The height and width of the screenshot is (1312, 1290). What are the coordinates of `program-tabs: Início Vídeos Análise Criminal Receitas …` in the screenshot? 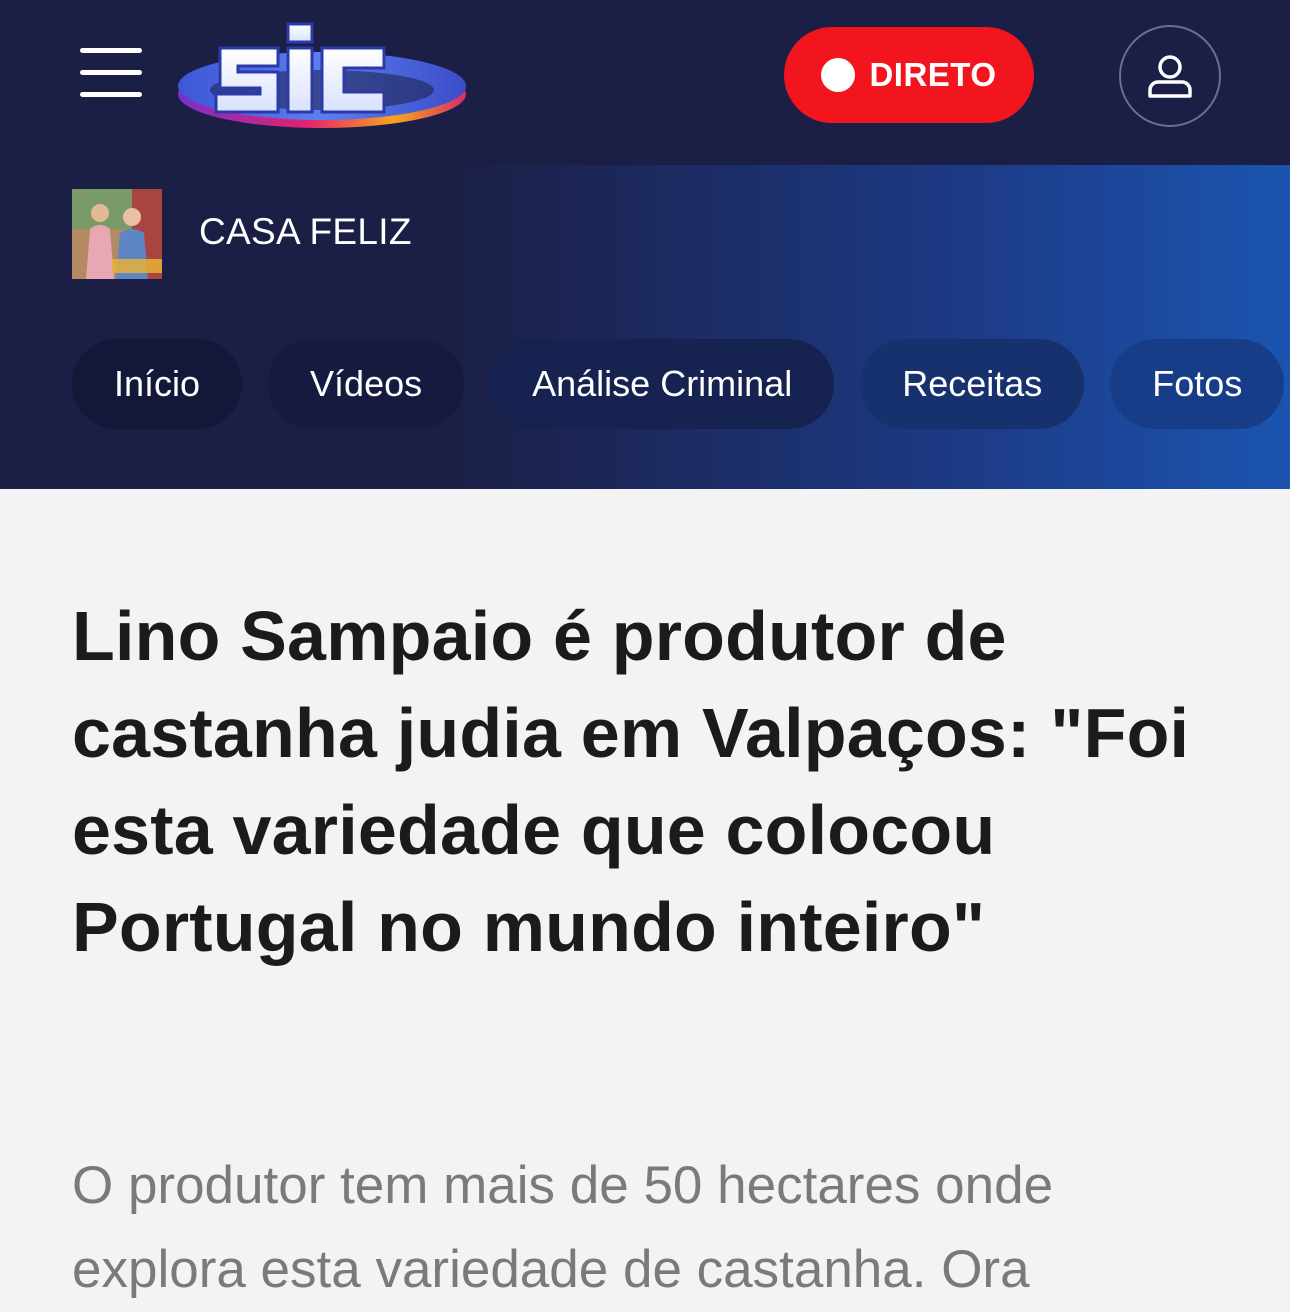 It's located at (678, 384).